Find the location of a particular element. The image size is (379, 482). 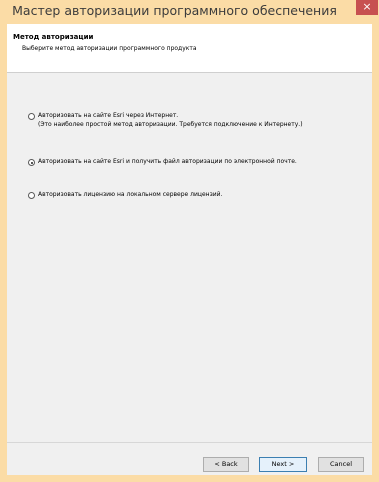

close-button: × is located at coordinates (367, 7).